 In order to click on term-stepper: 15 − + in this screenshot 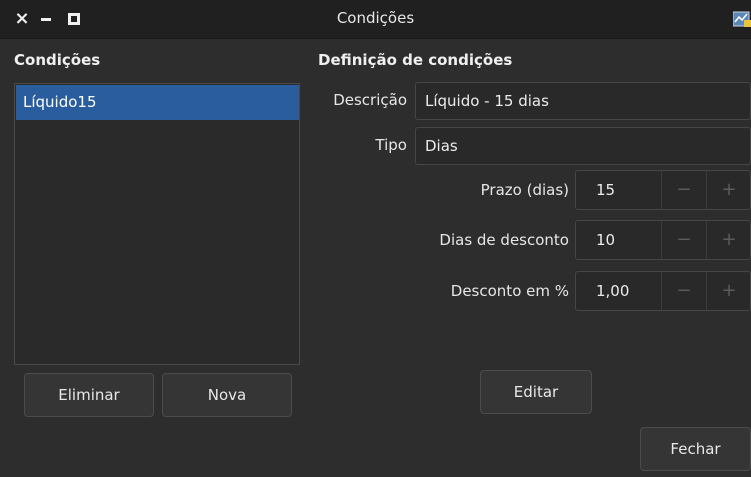, I will do `click(663, 190)`.